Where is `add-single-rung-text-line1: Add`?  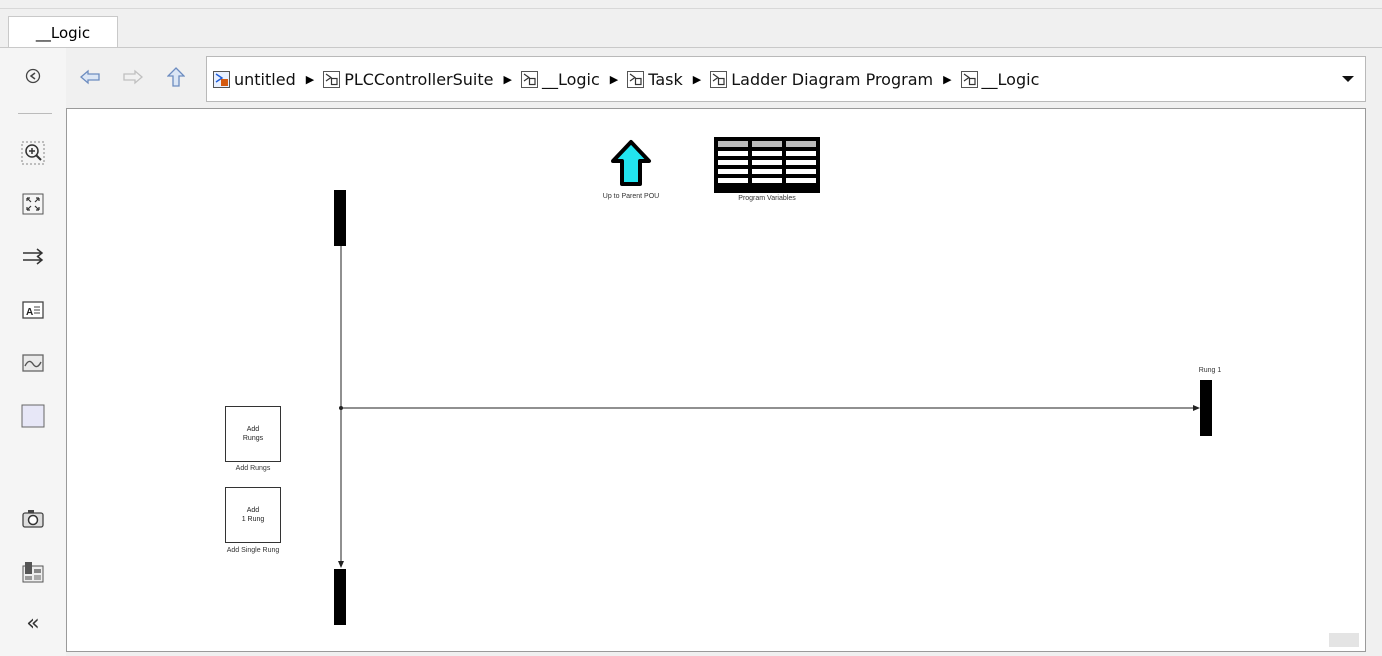 add-single-rung-text-line1: Add is located at coordinates (253, 510).